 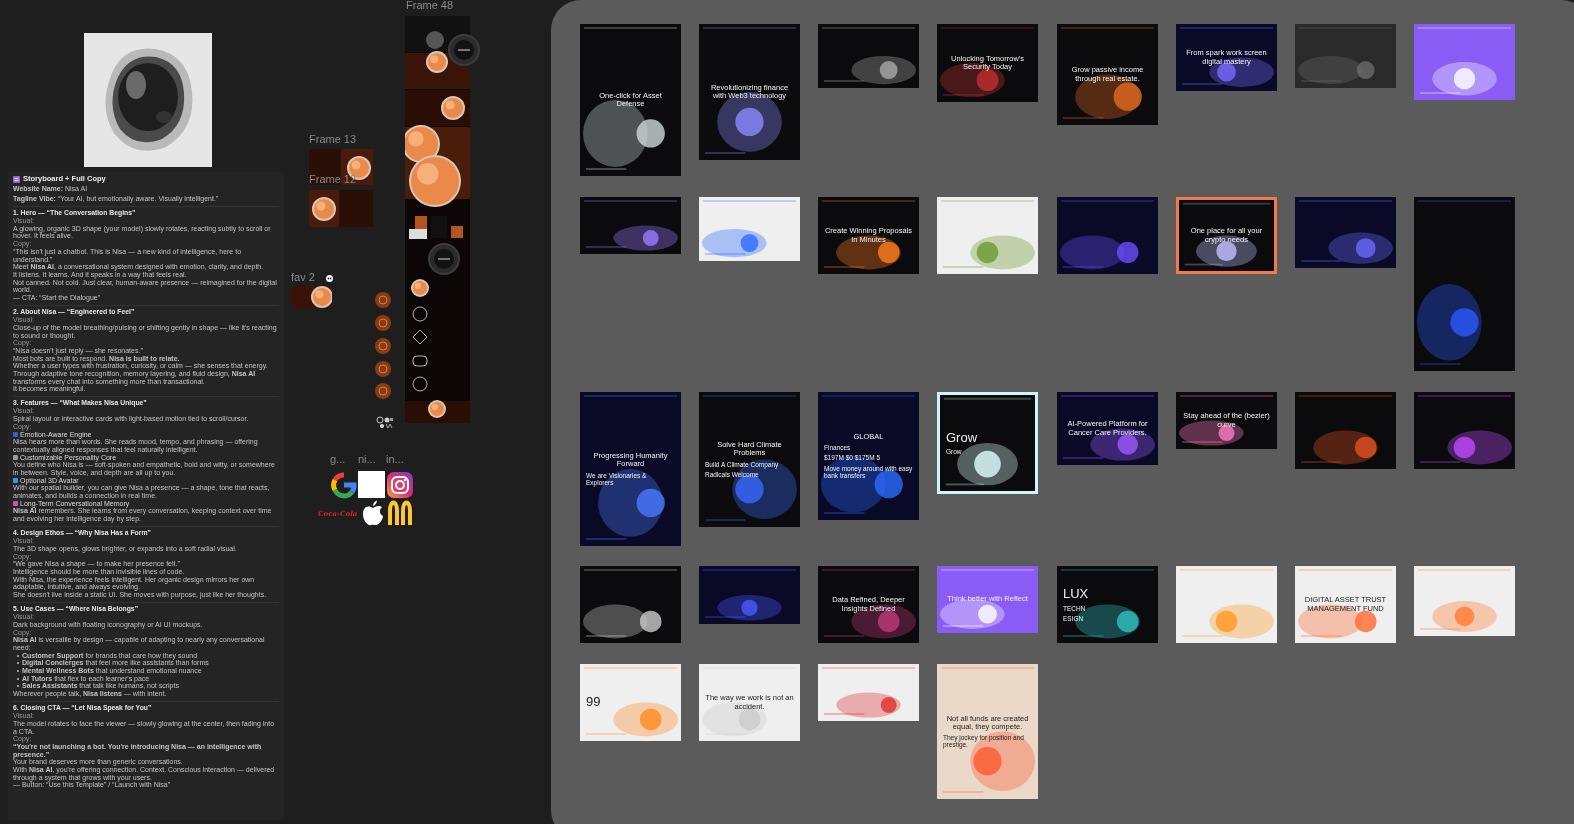 I want to click on thumbnail-text: LUX, so click(x=1076, y=594).